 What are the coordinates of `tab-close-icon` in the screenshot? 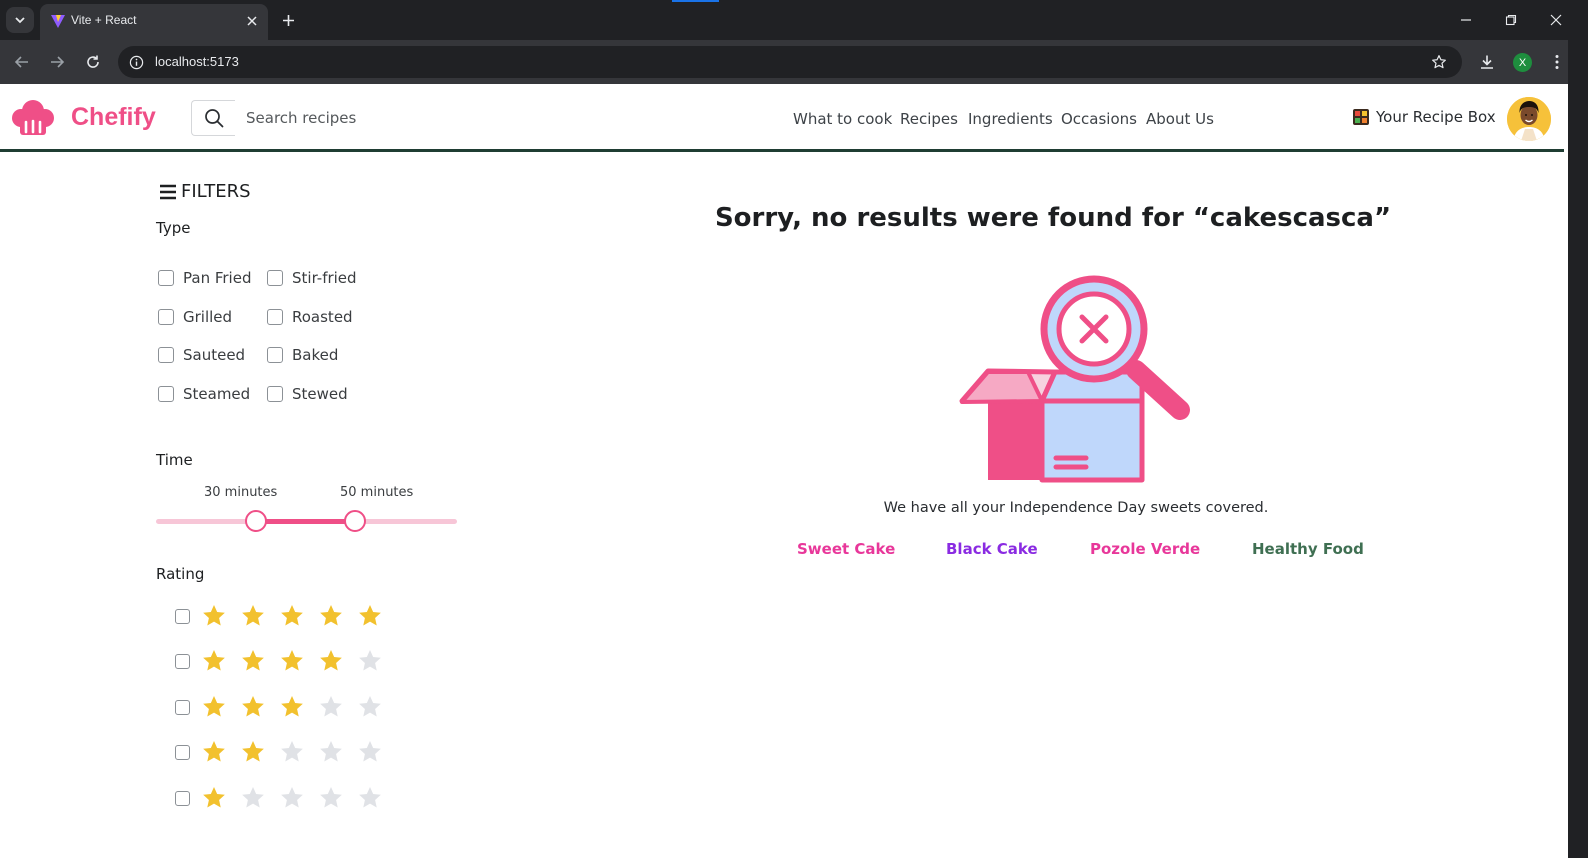 It's located at (252, 21).